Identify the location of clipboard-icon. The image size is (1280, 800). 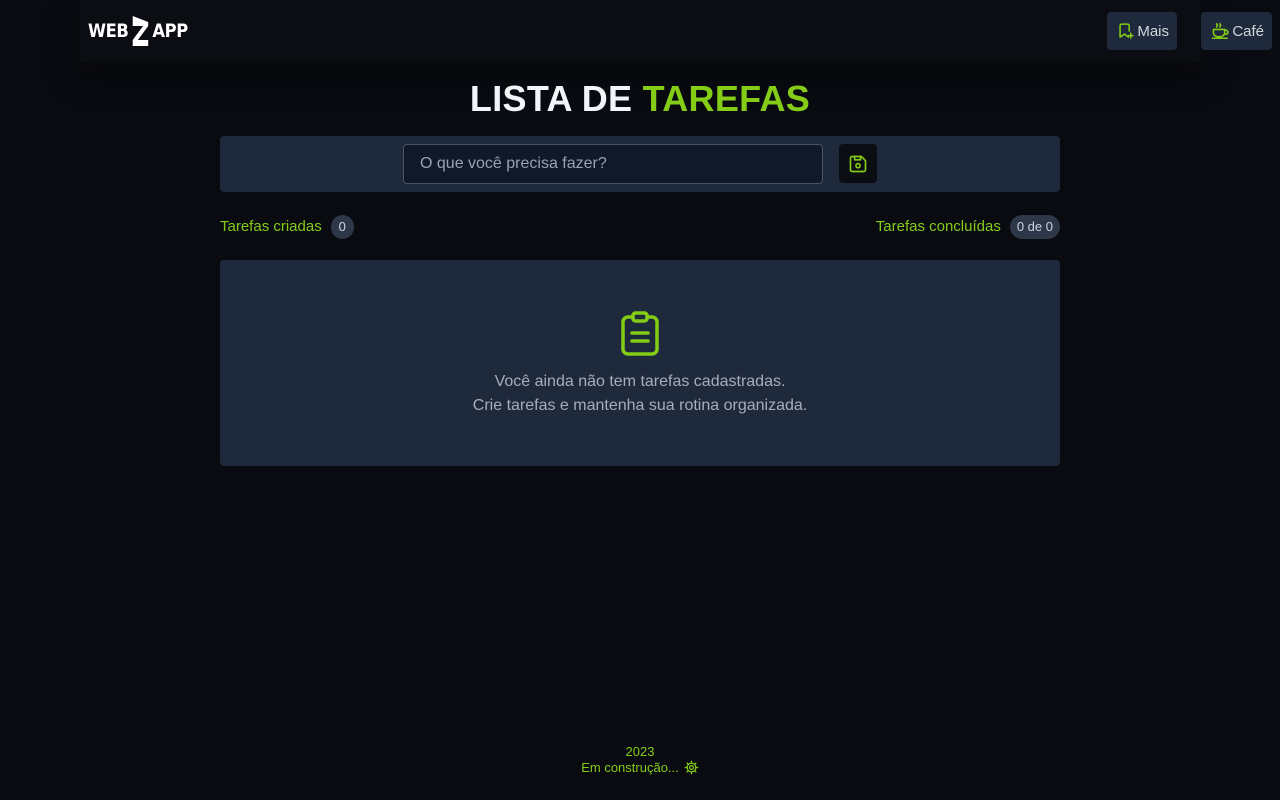
(640, 333).